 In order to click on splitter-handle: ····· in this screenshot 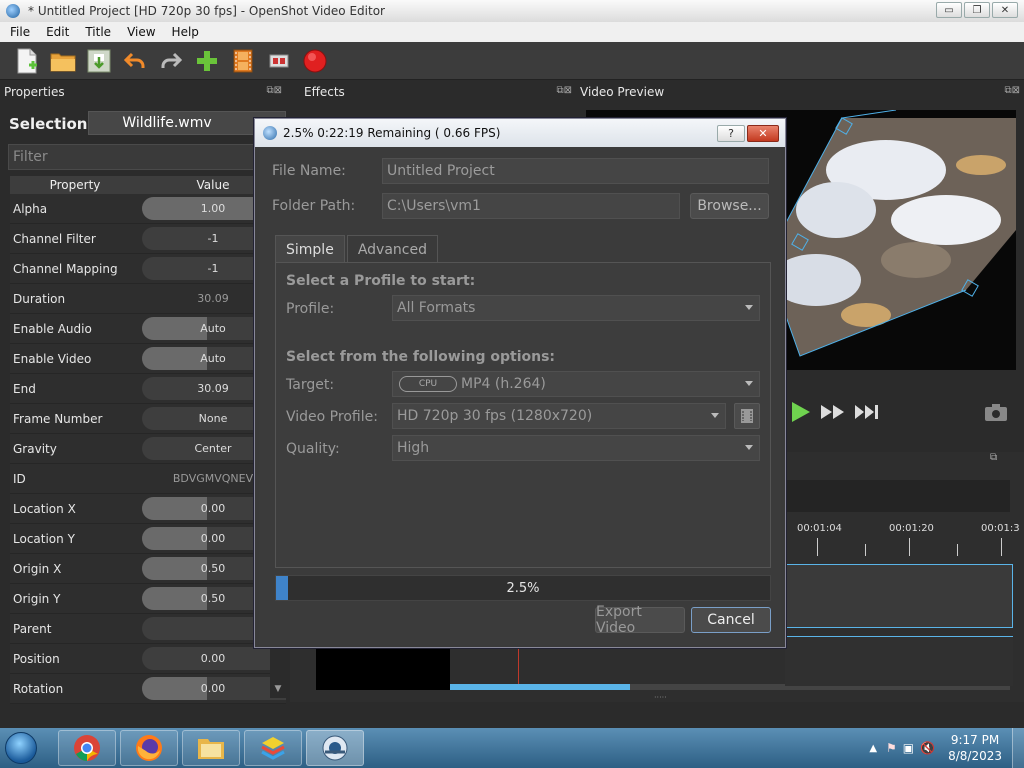, I will do `click(664, 698)`.